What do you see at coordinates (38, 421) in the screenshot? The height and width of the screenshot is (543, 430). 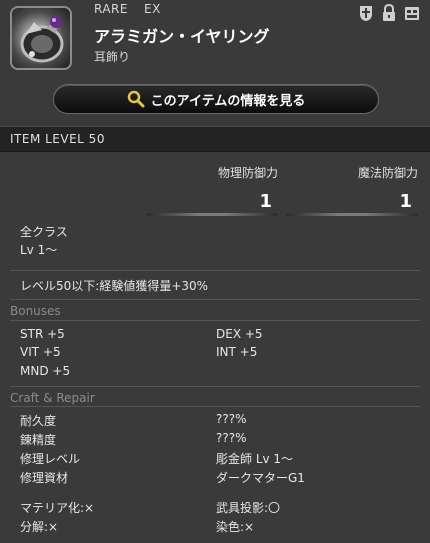 I see `craft-label: 耐久度` at bounding box center [38, 421].